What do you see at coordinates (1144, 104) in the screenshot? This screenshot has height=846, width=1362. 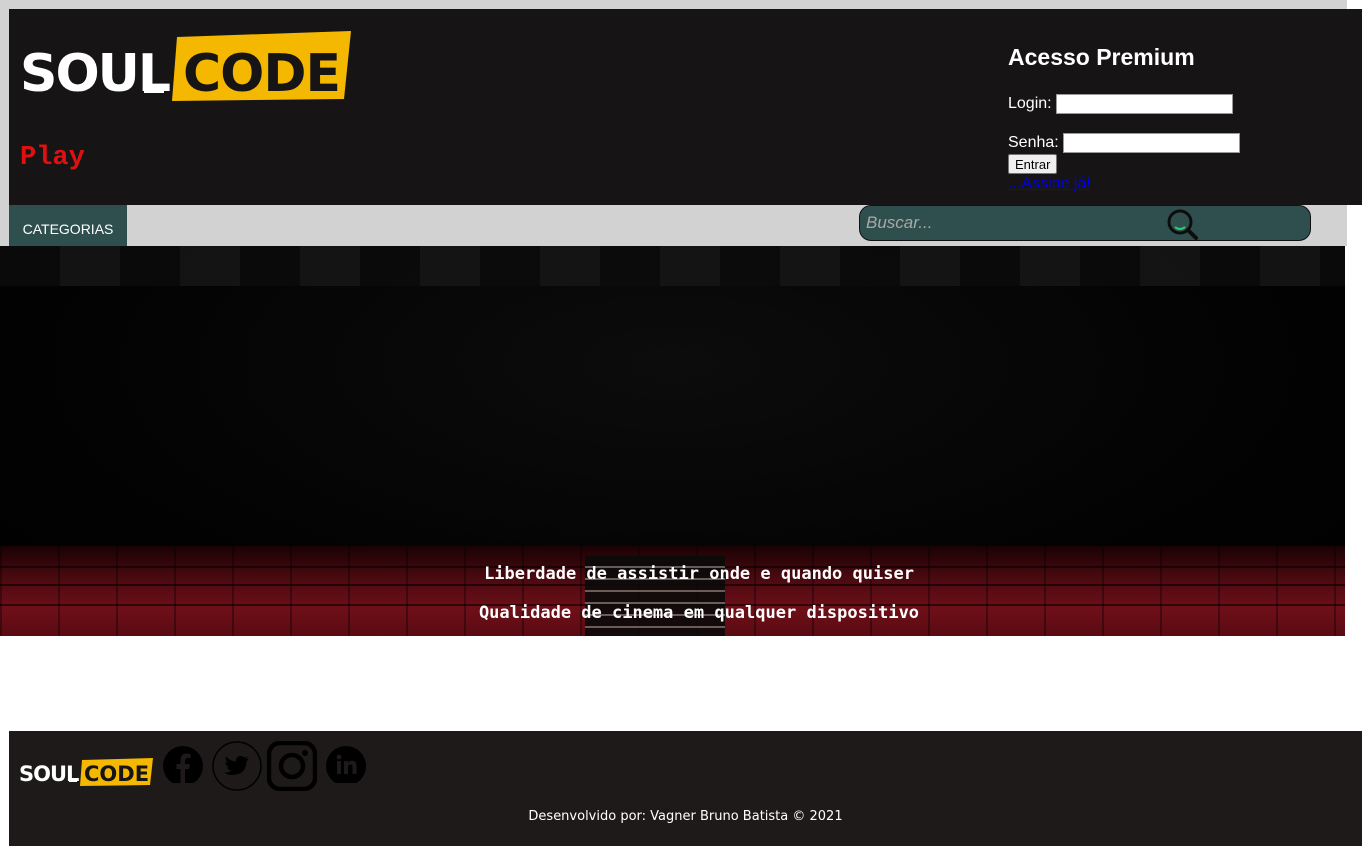 I see `login-input` at bounding box center [1144, 104].